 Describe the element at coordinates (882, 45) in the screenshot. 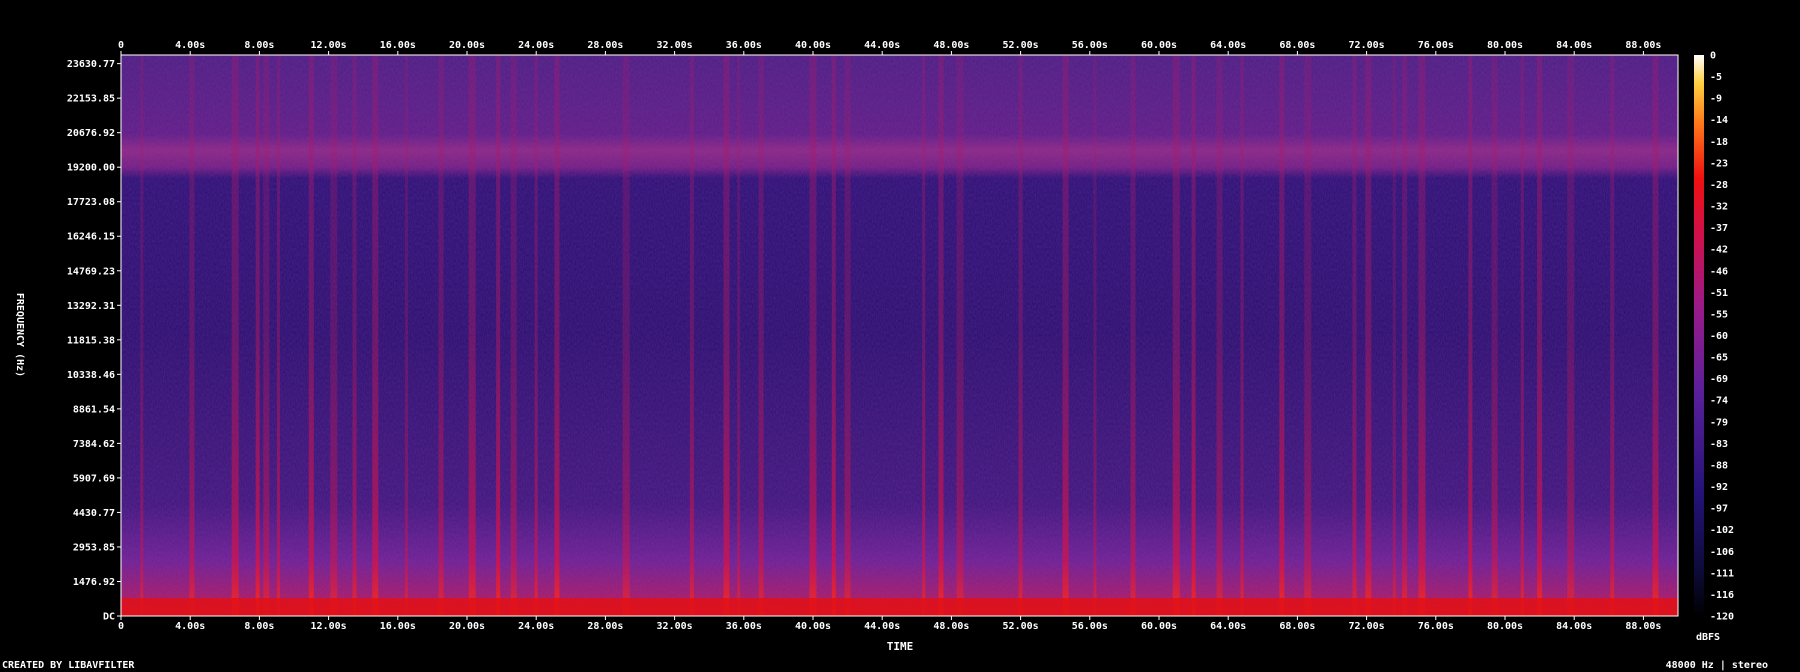

I see `x-tick-label: 44.00s` at that location.